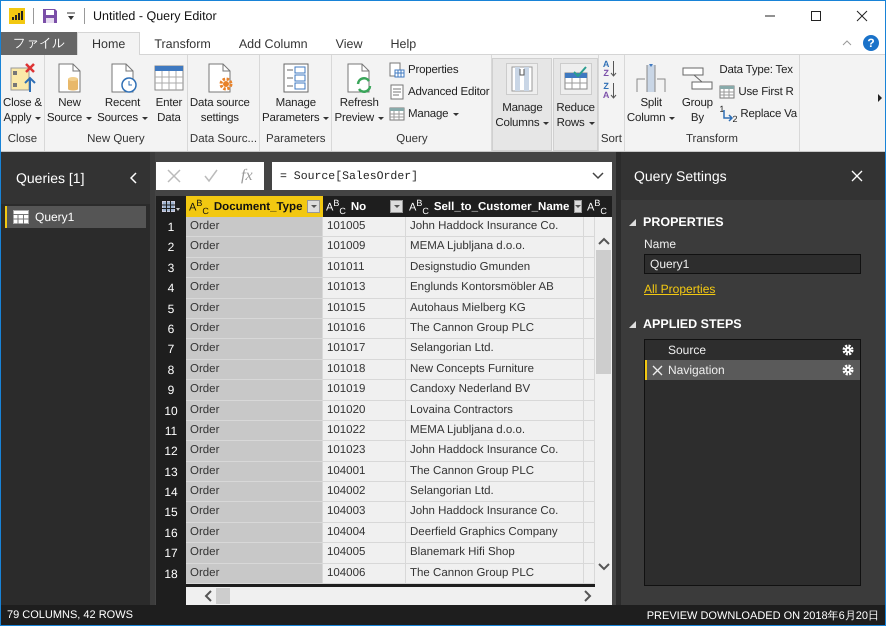  What do you see at coordinates (758, 70) in the screenshot?
I see `ribbon-button: Data Type: Tex` at bounding box center [758, 70].